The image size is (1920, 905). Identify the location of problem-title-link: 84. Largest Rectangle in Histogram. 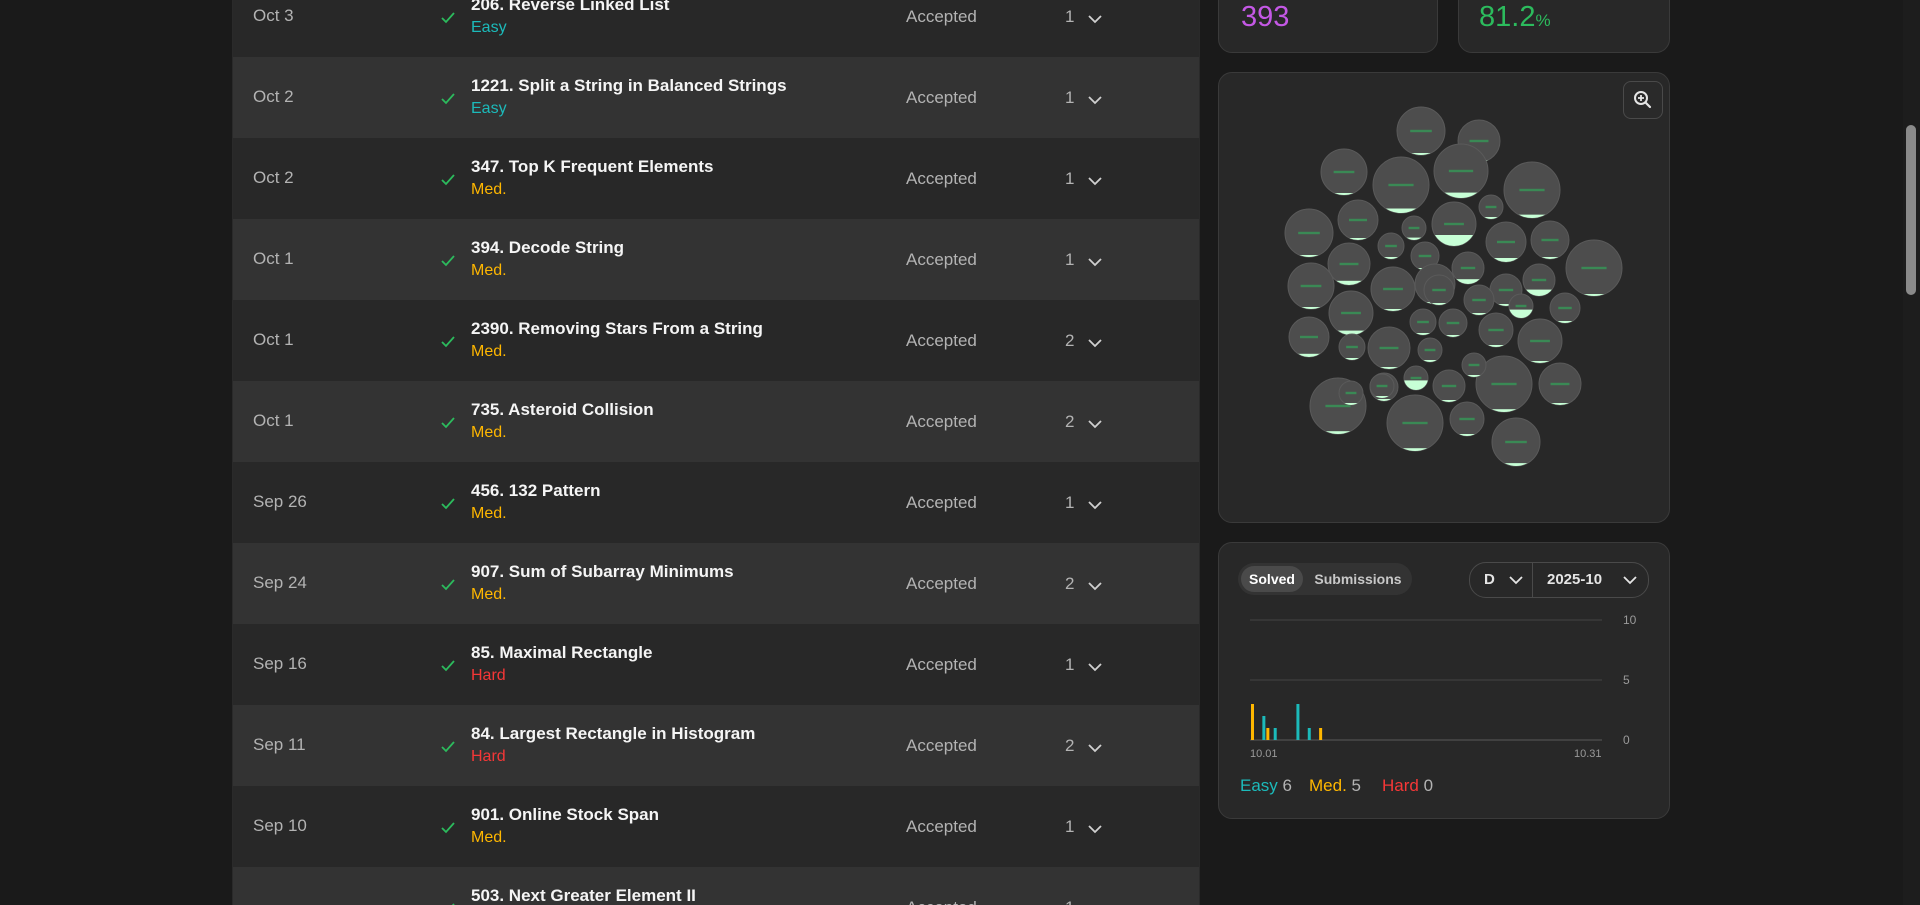
(613, 734).